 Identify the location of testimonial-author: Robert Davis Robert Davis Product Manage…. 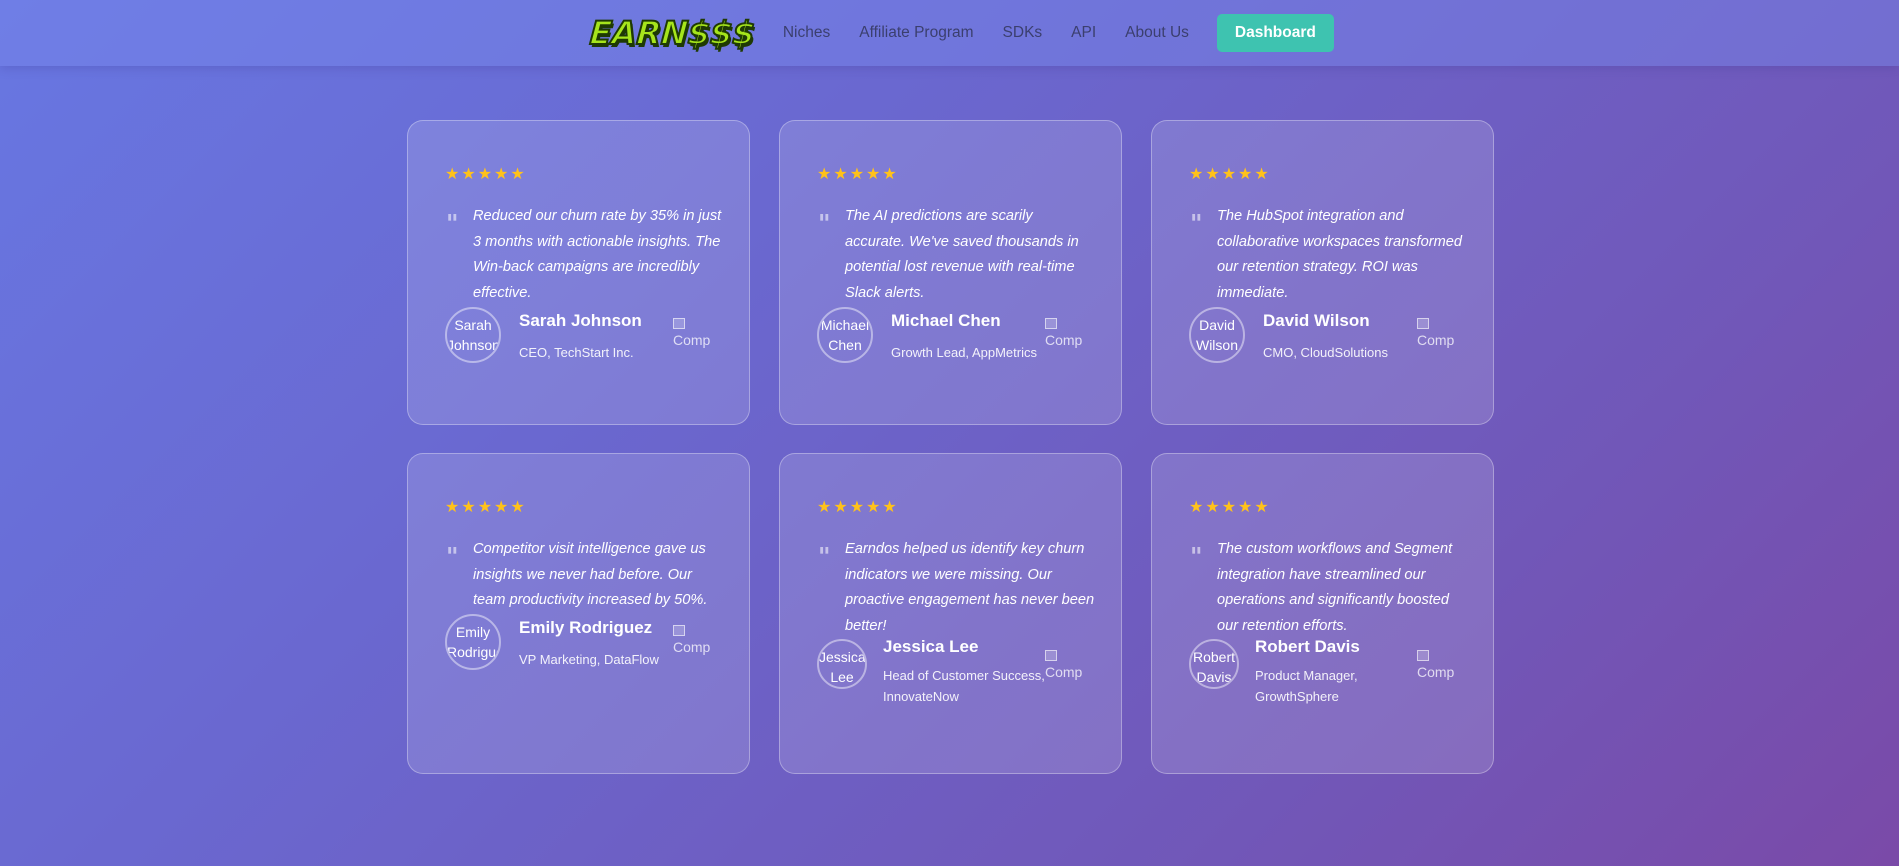
(1329, 670).